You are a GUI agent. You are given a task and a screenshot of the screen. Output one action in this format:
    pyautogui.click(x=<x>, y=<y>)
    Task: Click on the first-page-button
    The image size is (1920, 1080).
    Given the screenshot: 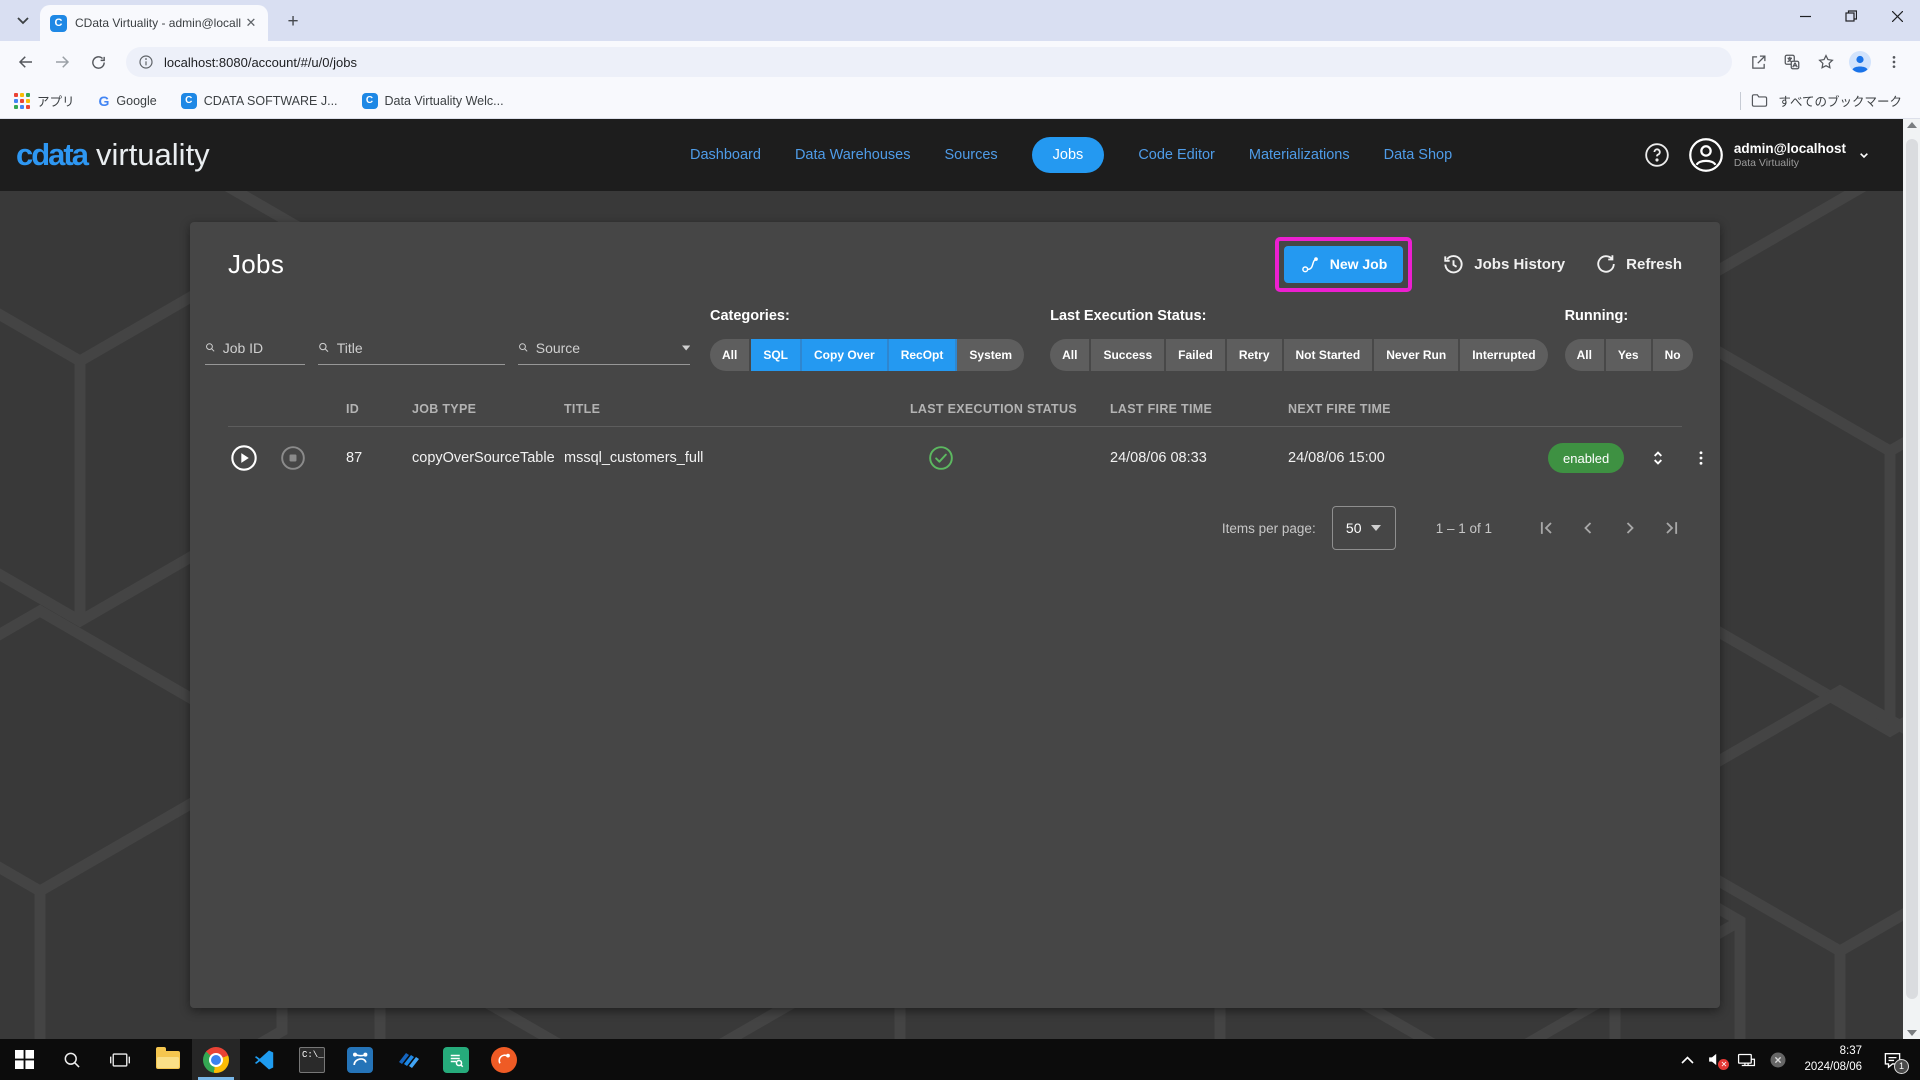 What is the action you would take?
    pyautogui.click(x=1546, y=528)
    